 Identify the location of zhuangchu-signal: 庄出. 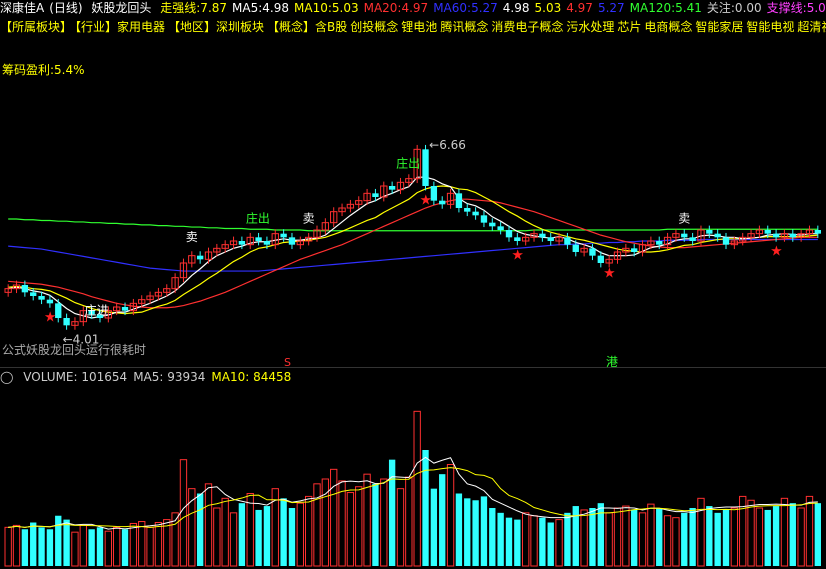
(408, 163).